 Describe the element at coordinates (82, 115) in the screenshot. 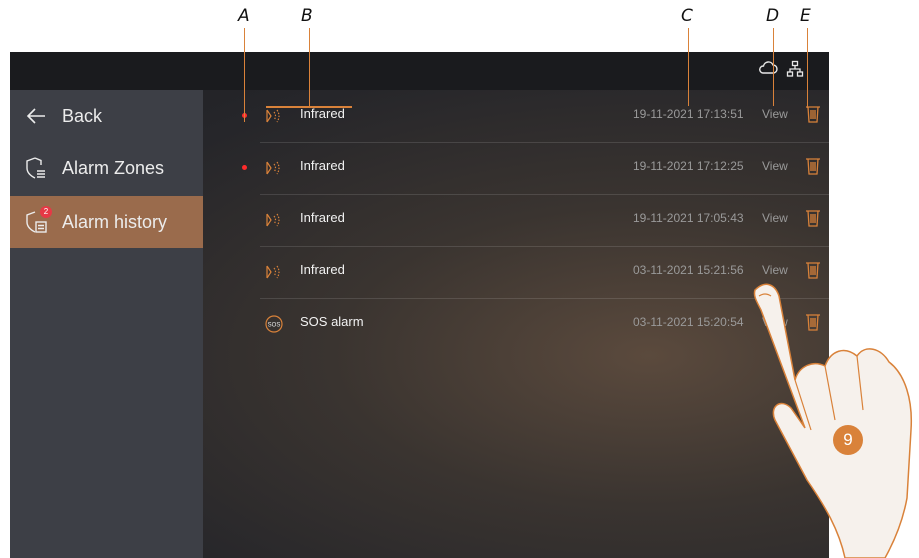

I see `back-label: Back` at that location.